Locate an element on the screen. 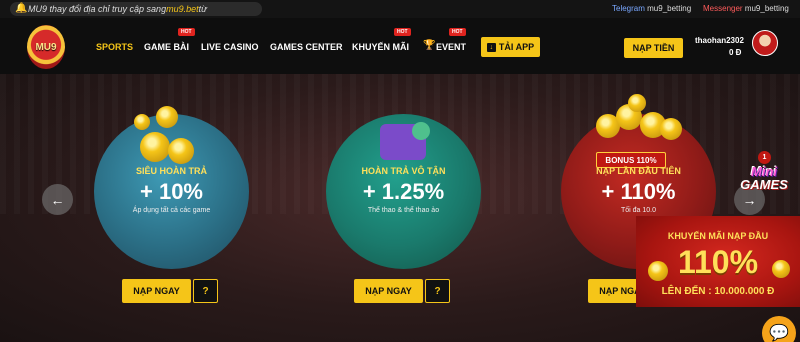 The width and height of the screenshot is (800, 342). messenger-label: Messenger is located at coordinates (723, 8).